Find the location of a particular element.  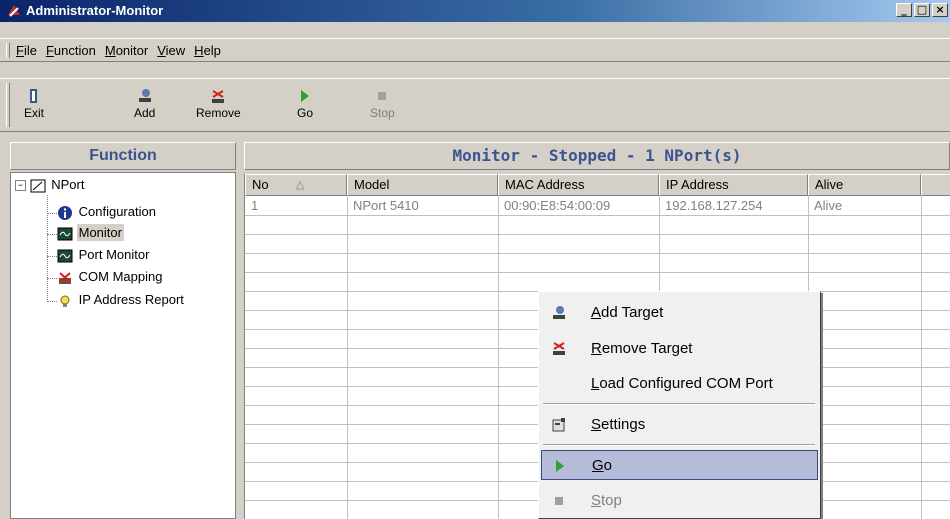

menu-item-label: Settings is located at coordinates (618, 424).